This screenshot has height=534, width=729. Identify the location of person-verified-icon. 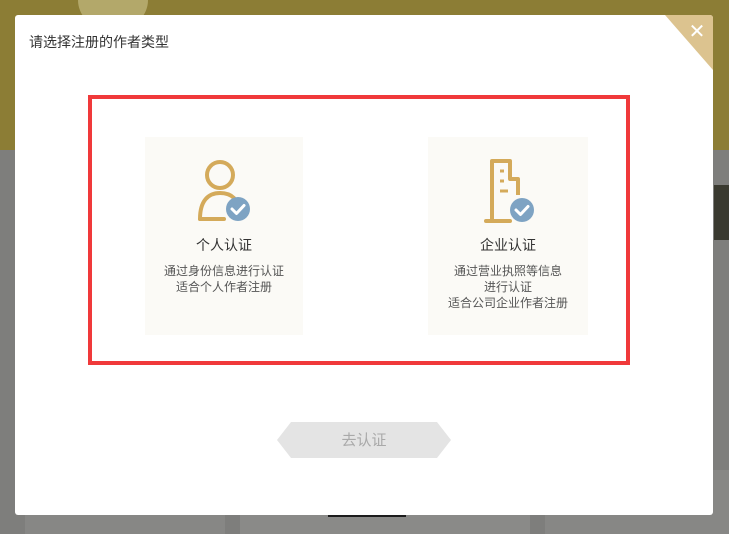
(224, 190).